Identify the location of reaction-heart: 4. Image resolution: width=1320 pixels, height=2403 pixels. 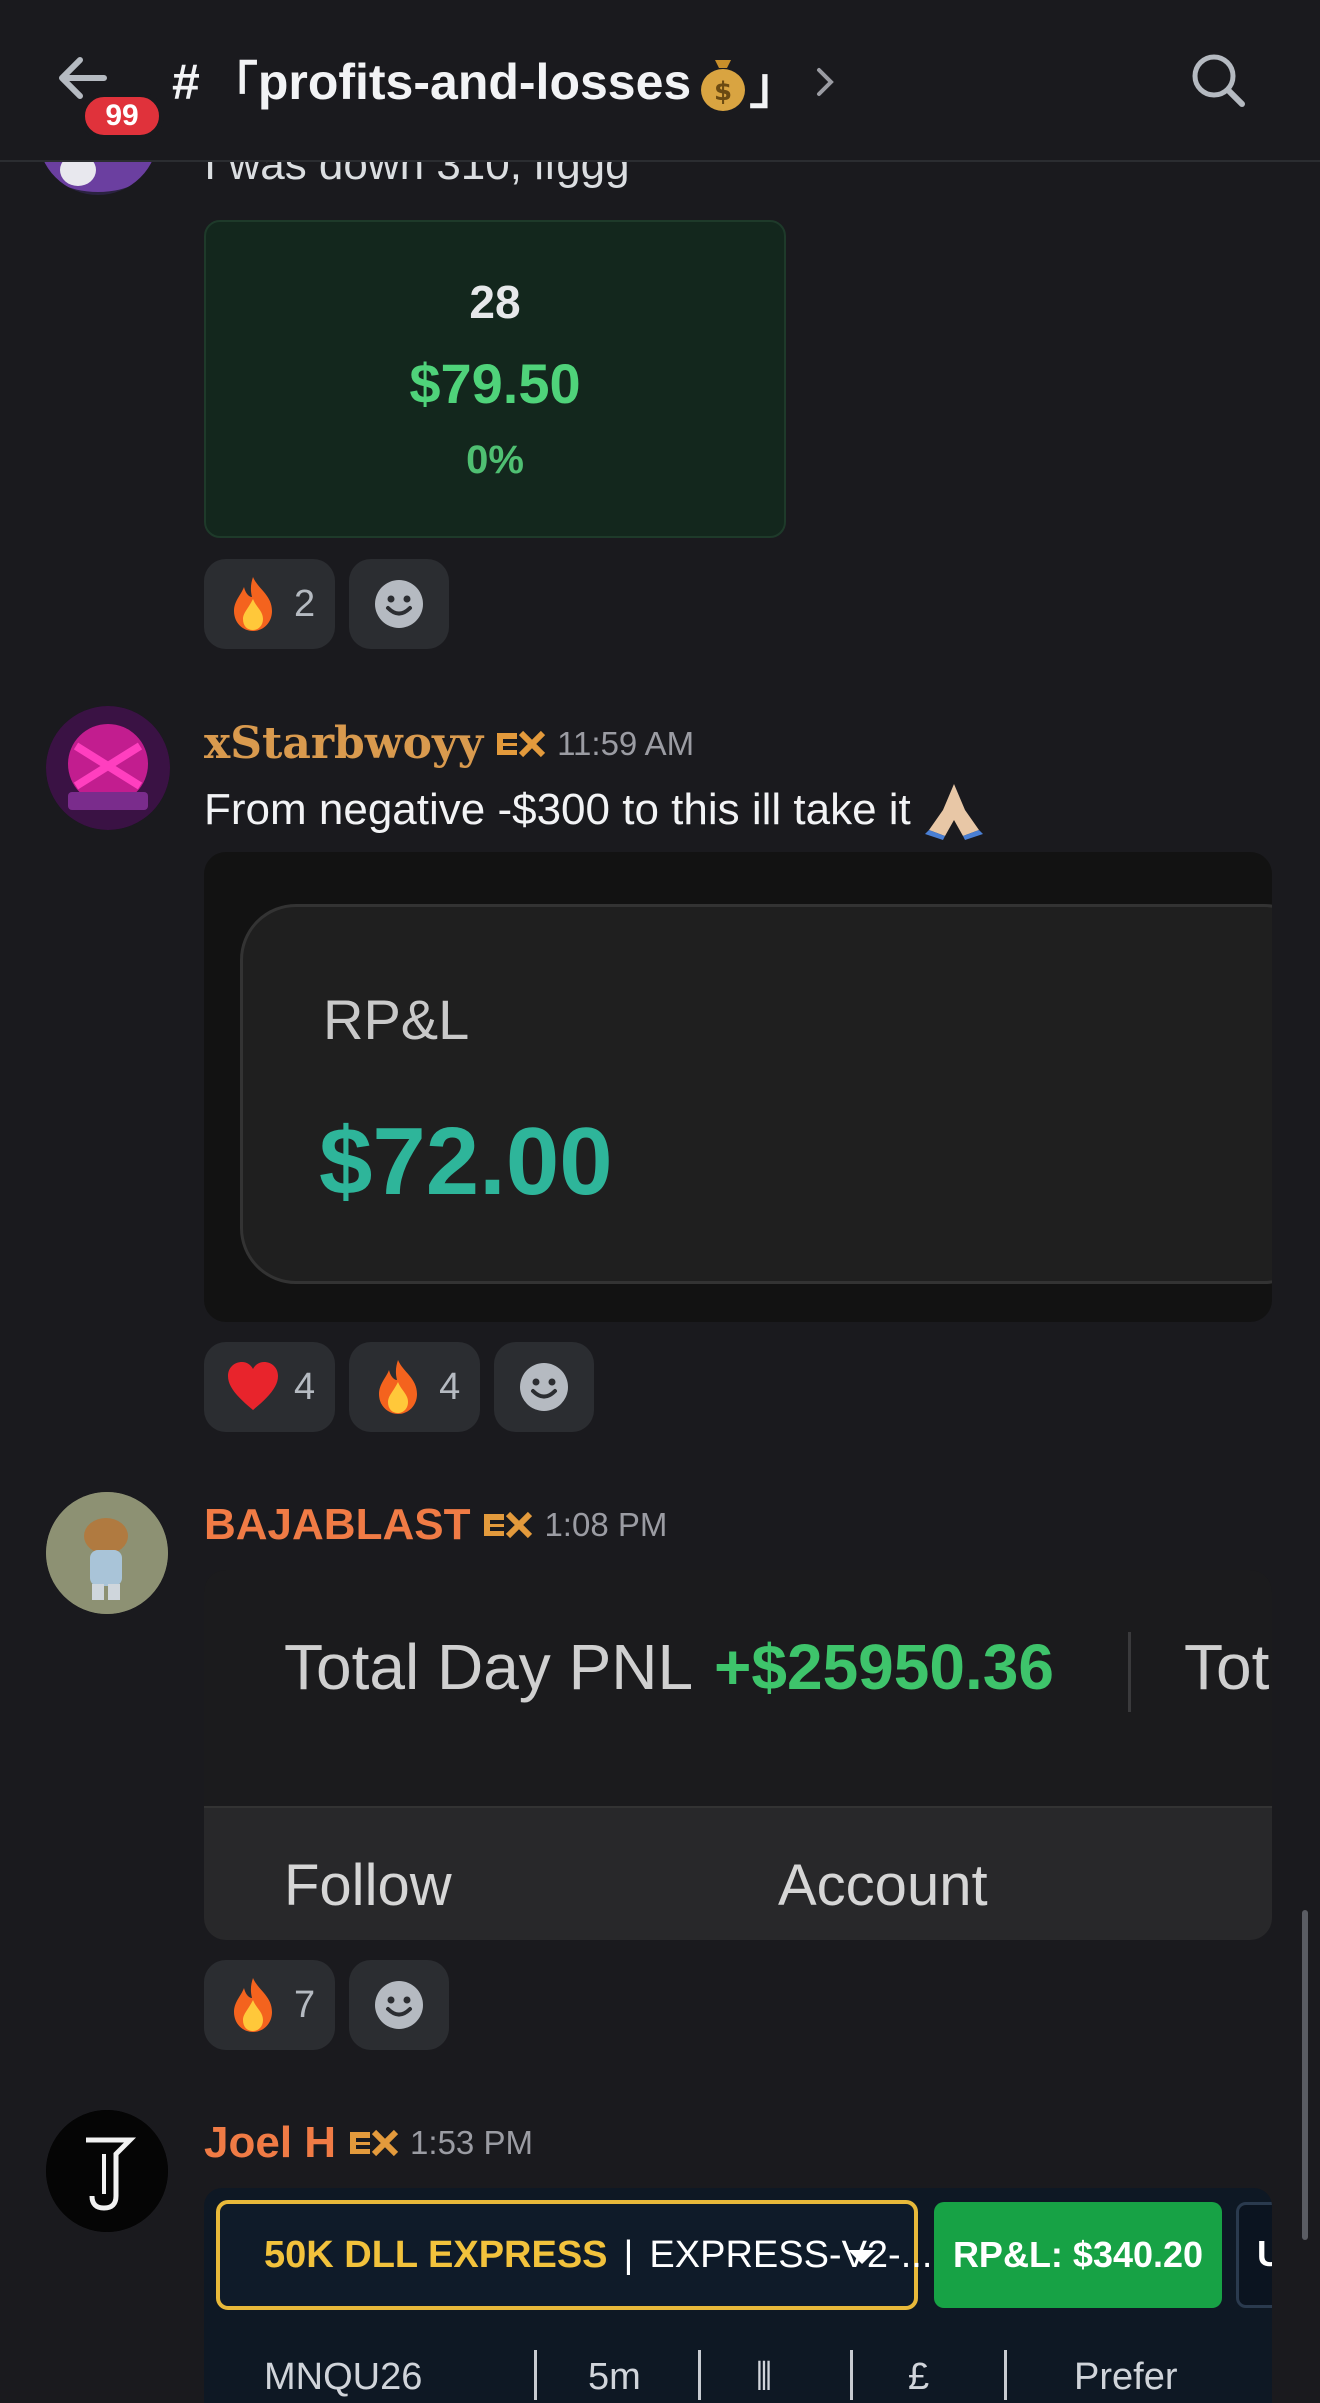
(270, 1387).